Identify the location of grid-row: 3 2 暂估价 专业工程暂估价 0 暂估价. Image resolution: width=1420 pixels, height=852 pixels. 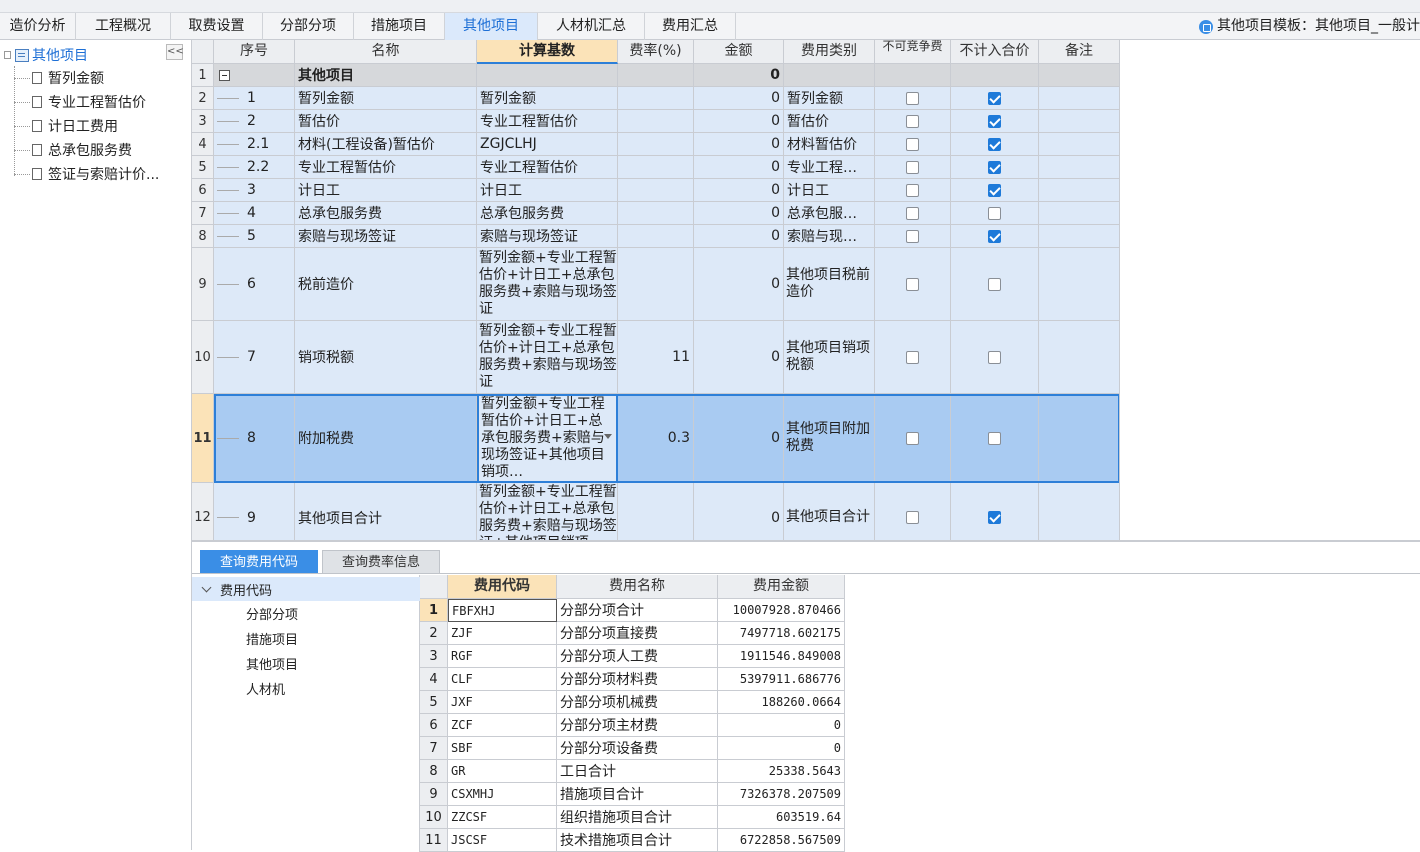
(655, 121).